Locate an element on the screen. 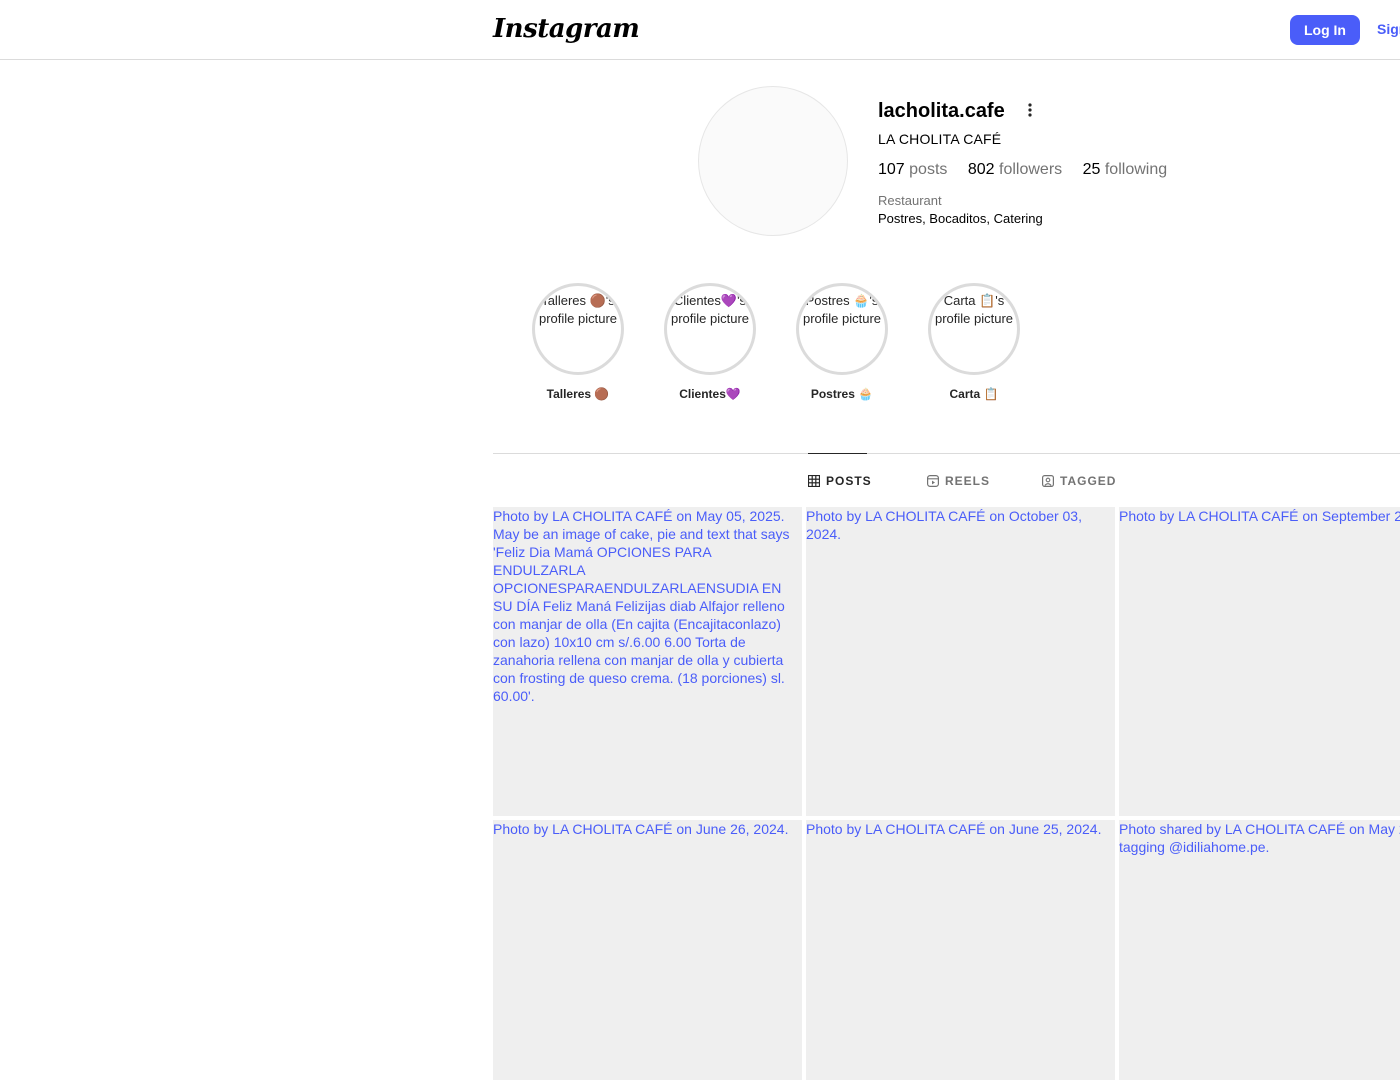 This screenshot has width=1400, height=1080. followers-label: followers is located at coordinates (1031, 169).